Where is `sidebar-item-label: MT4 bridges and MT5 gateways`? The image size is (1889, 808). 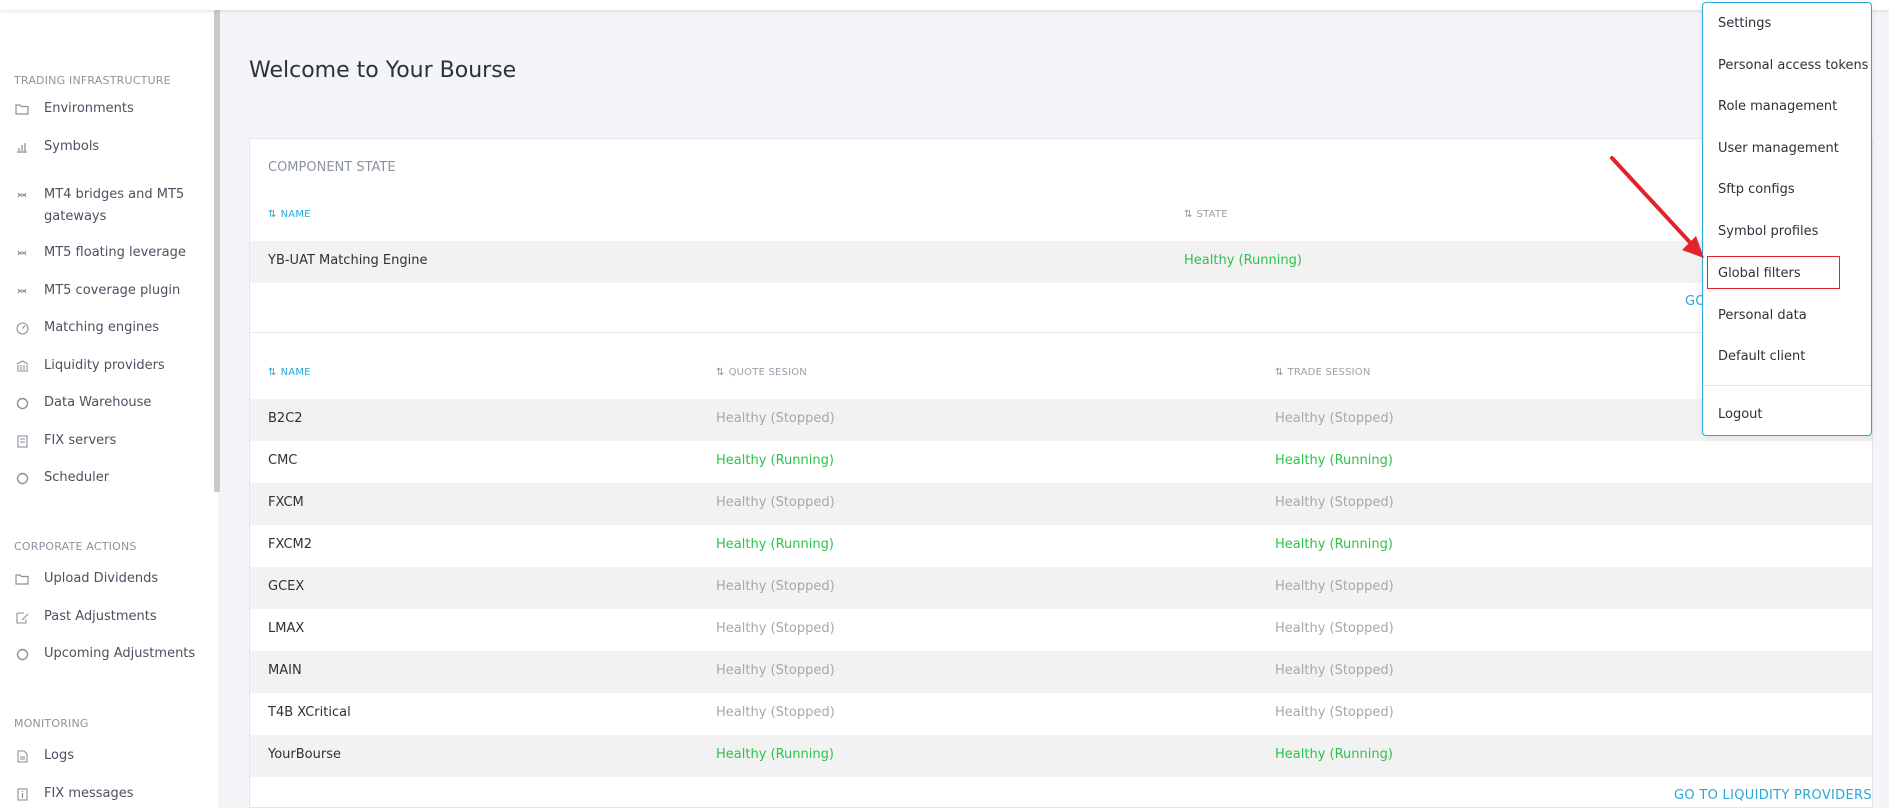 sidebar-item-label: MT4 bridges and MT5 gateways is located at coordinates (114, 205).